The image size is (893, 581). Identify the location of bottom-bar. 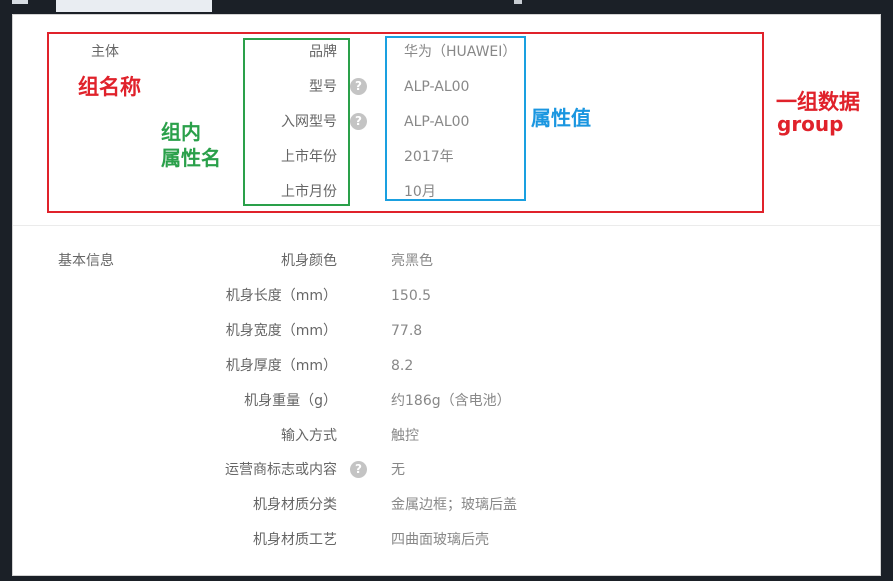
(446, 579).